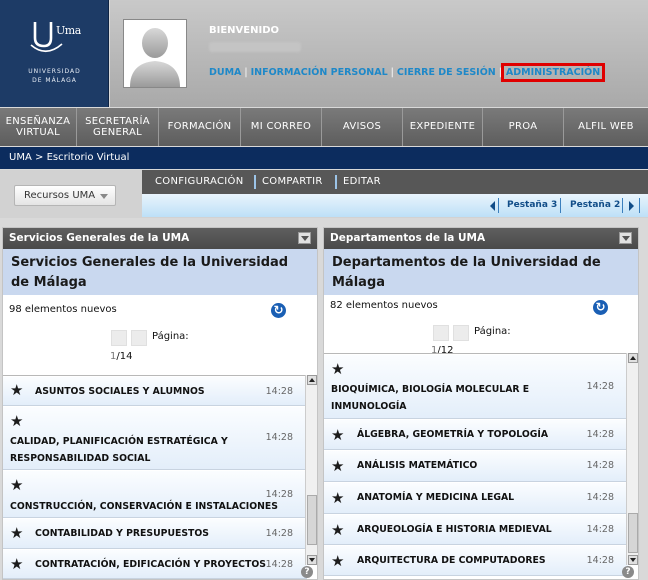 The width and height of the screenshot is (648, 580). I want to click on item-name: ARQUEOLOGÍA E HISTORIA MEDIEVAL, so click(454, 529).